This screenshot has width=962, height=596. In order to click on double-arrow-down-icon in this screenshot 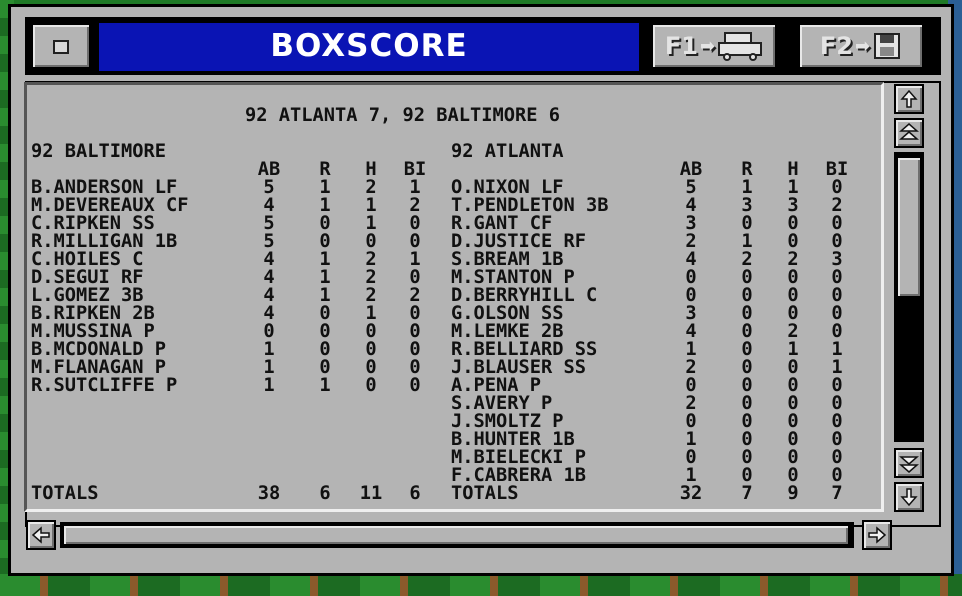, I will do `click(909, 464)`.